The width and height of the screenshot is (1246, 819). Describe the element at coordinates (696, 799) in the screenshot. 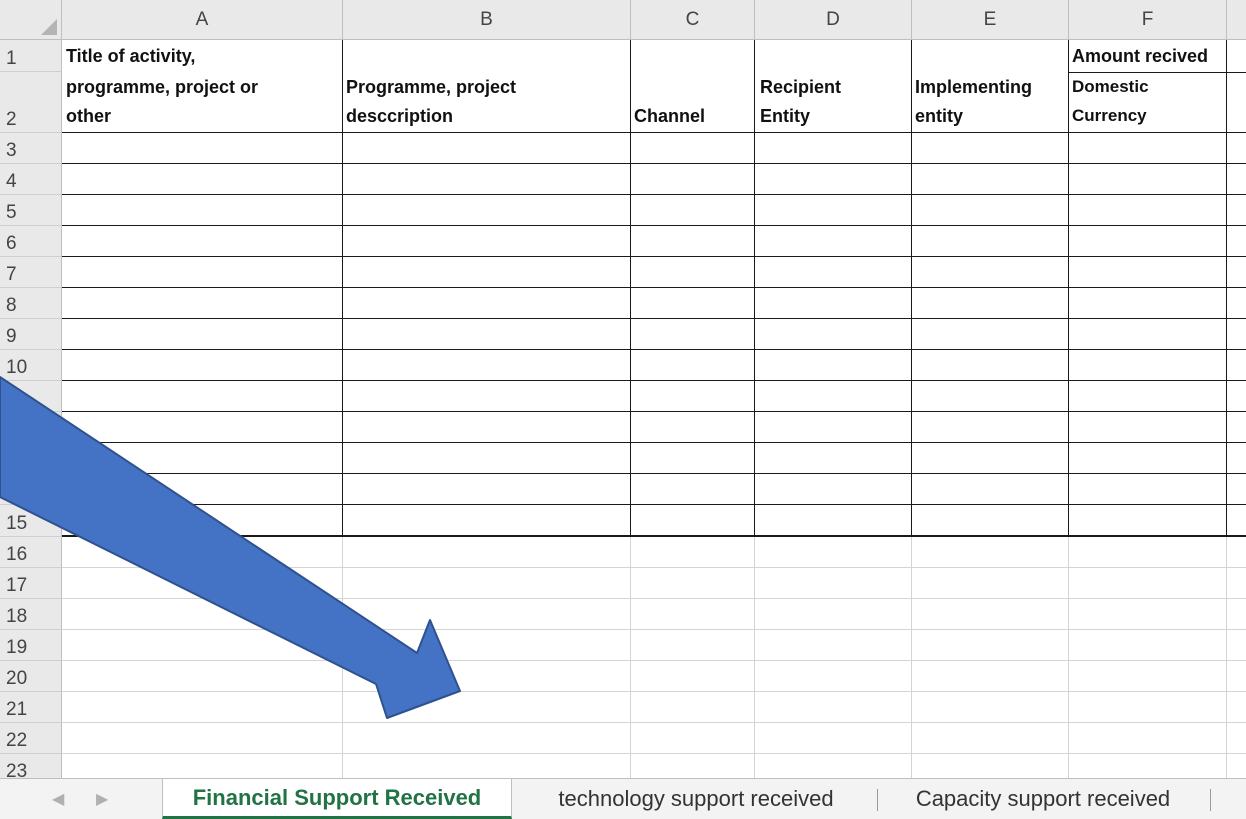

I see `tab-technology-support-received: technology support received` at that location.